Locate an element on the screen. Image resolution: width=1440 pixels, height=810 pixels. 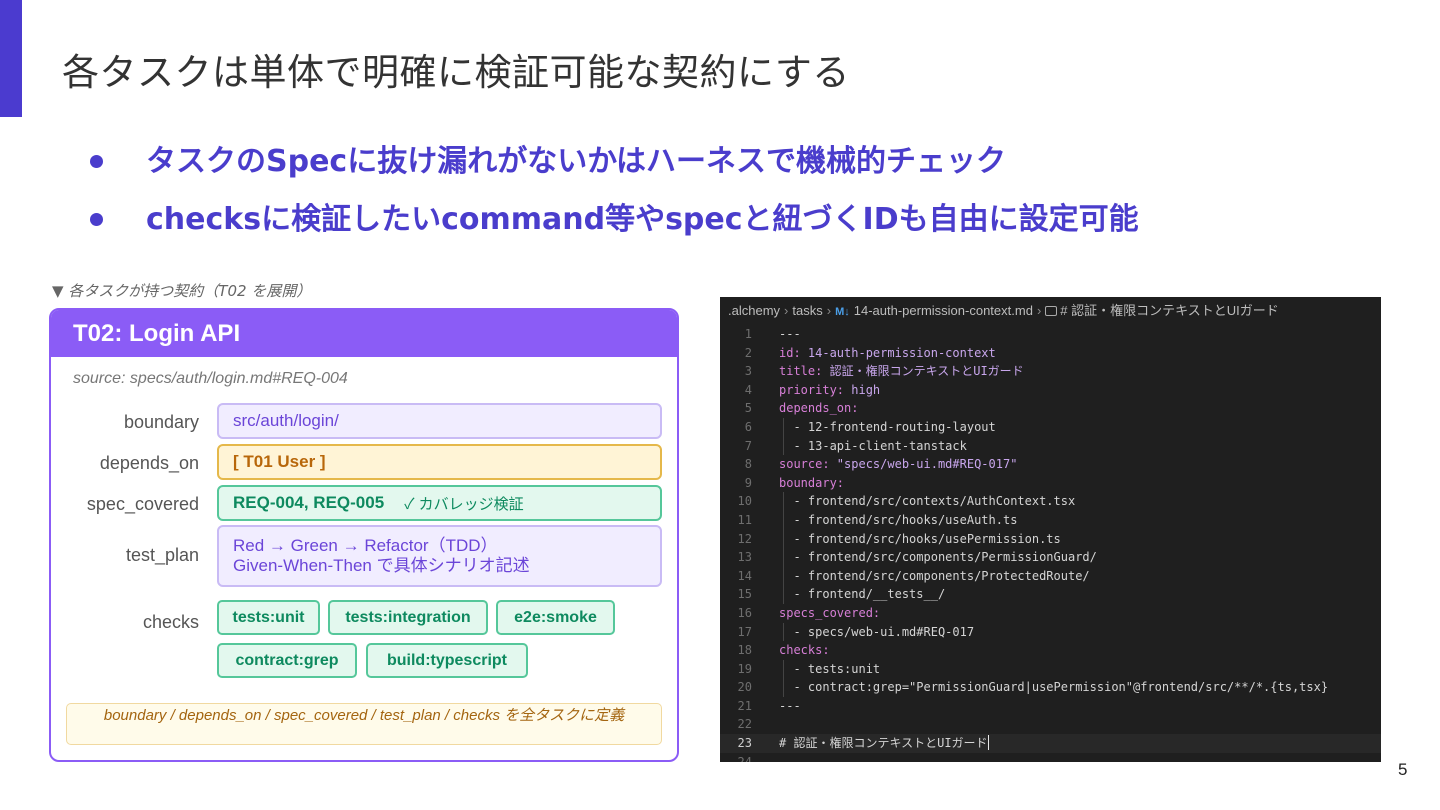
line-text: id: 14-auth-permission-context is located at coordinates (887, 353).